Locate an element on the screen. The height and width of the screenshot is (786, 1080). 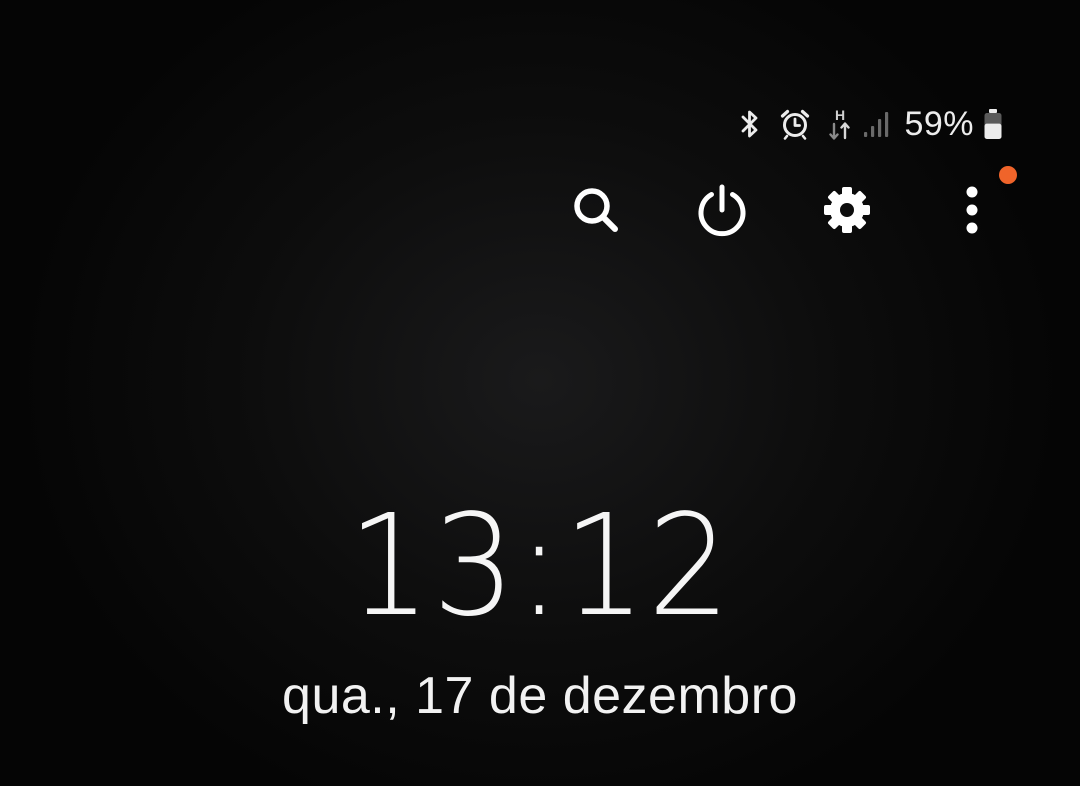
battery-icon is located at coordinates (993, 124).